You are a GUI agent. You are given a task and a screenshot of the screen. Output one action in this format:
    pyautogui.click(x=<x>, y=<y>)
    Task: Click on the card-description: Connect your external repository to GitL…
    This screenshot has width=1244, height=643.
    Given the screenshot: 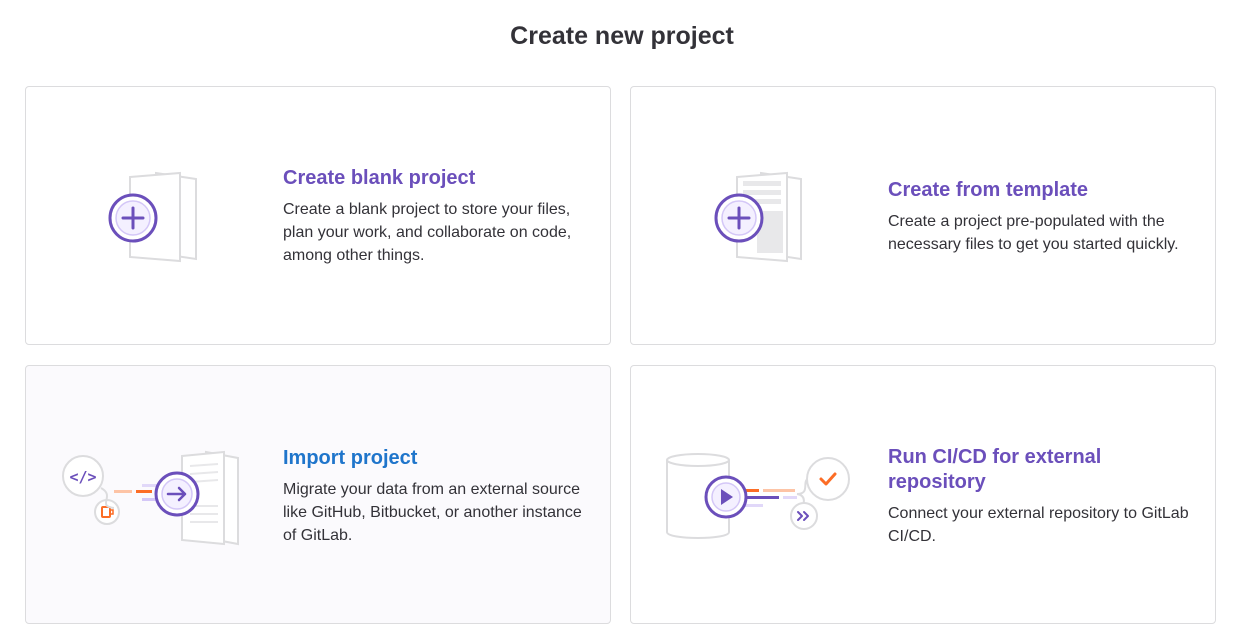 What is the action you would take?
    pyautogui.click(x=1038, y=525)
    